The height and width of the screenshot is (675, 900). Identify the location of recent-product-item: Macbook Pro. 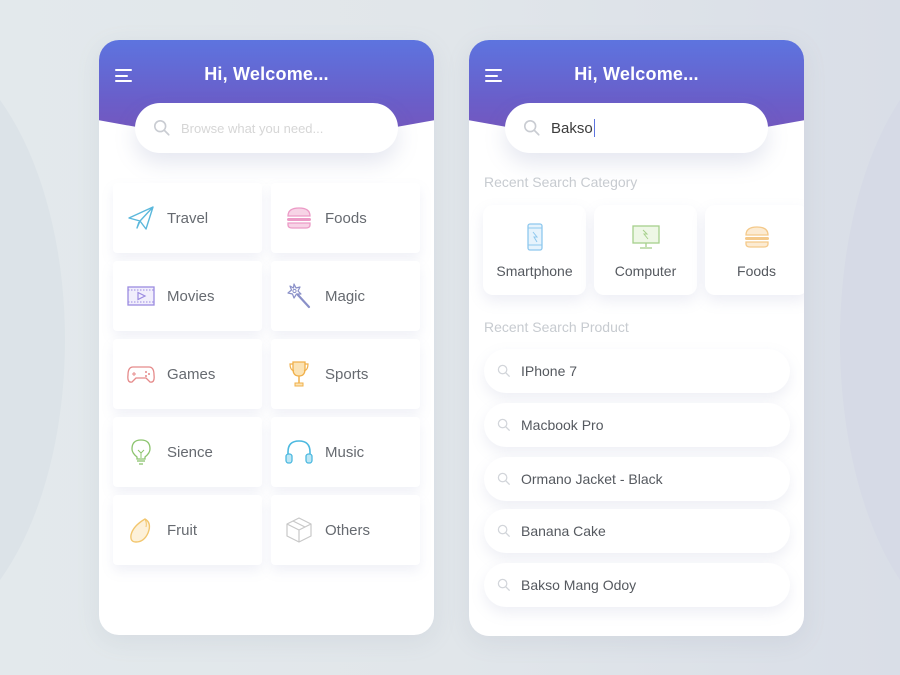
(637, 425).